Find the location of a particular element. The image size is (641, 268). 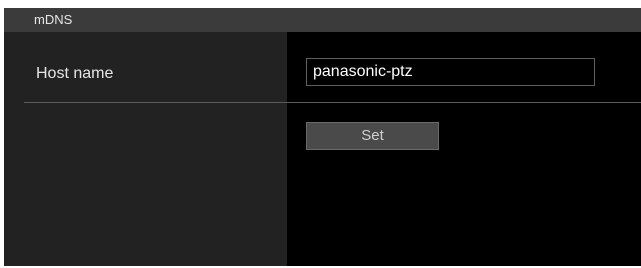

host-name-input is located at coordinates (450, 72).